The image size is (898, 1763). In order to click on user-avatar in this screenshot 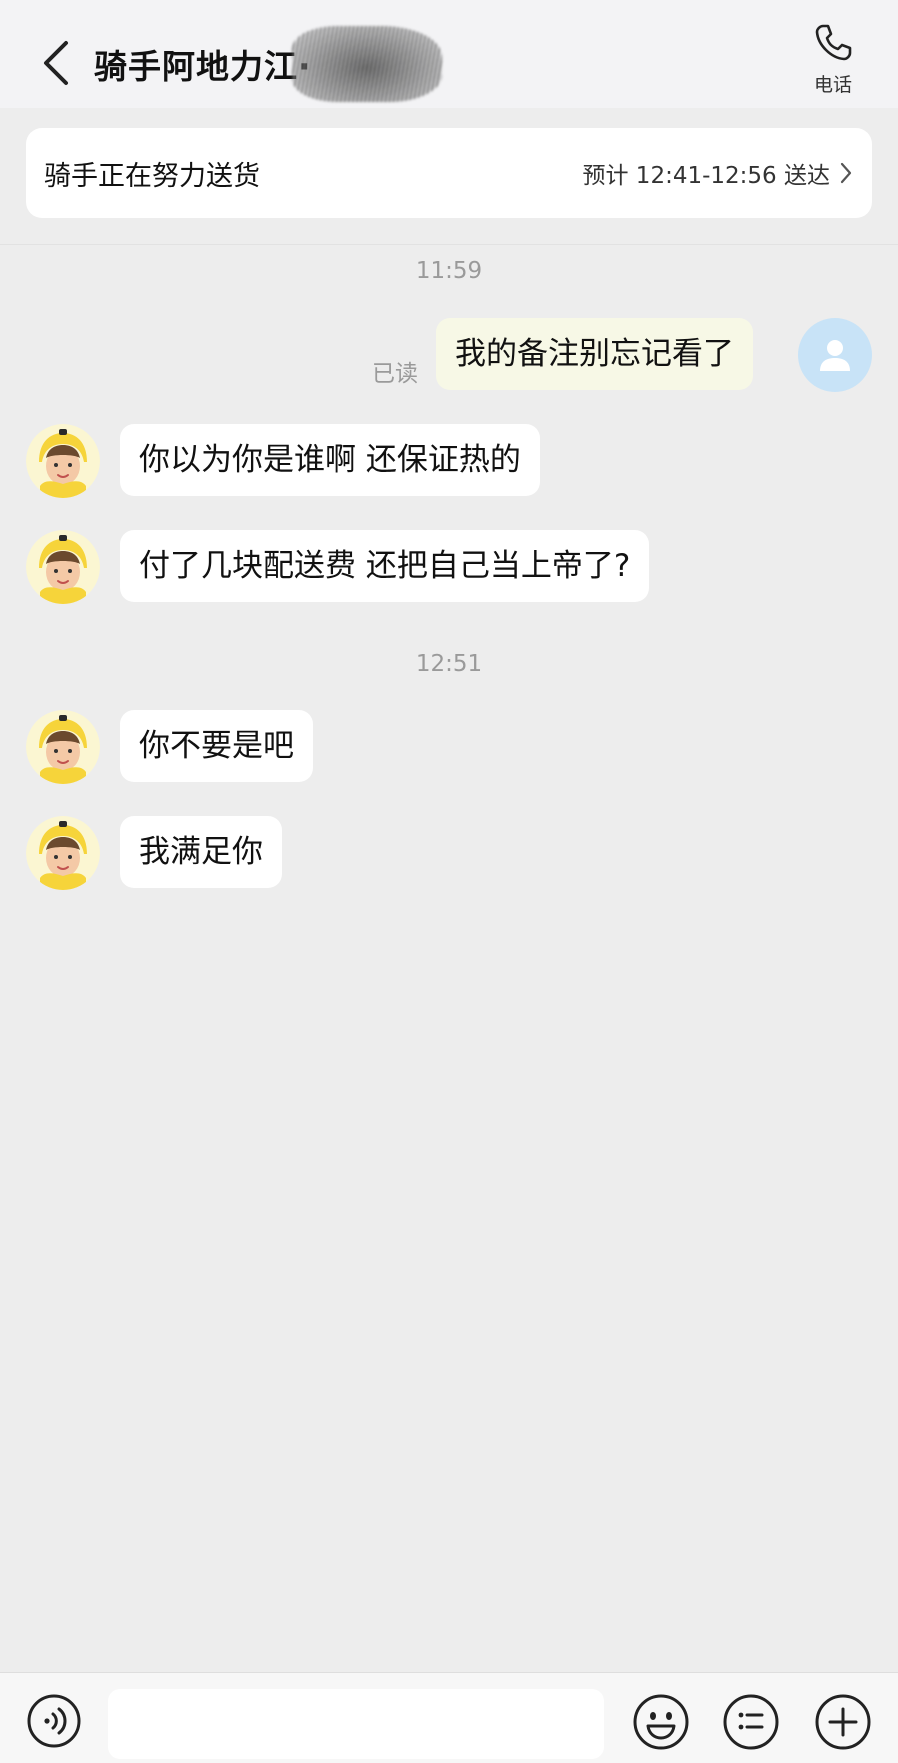, I will do `click(835, 355)`.